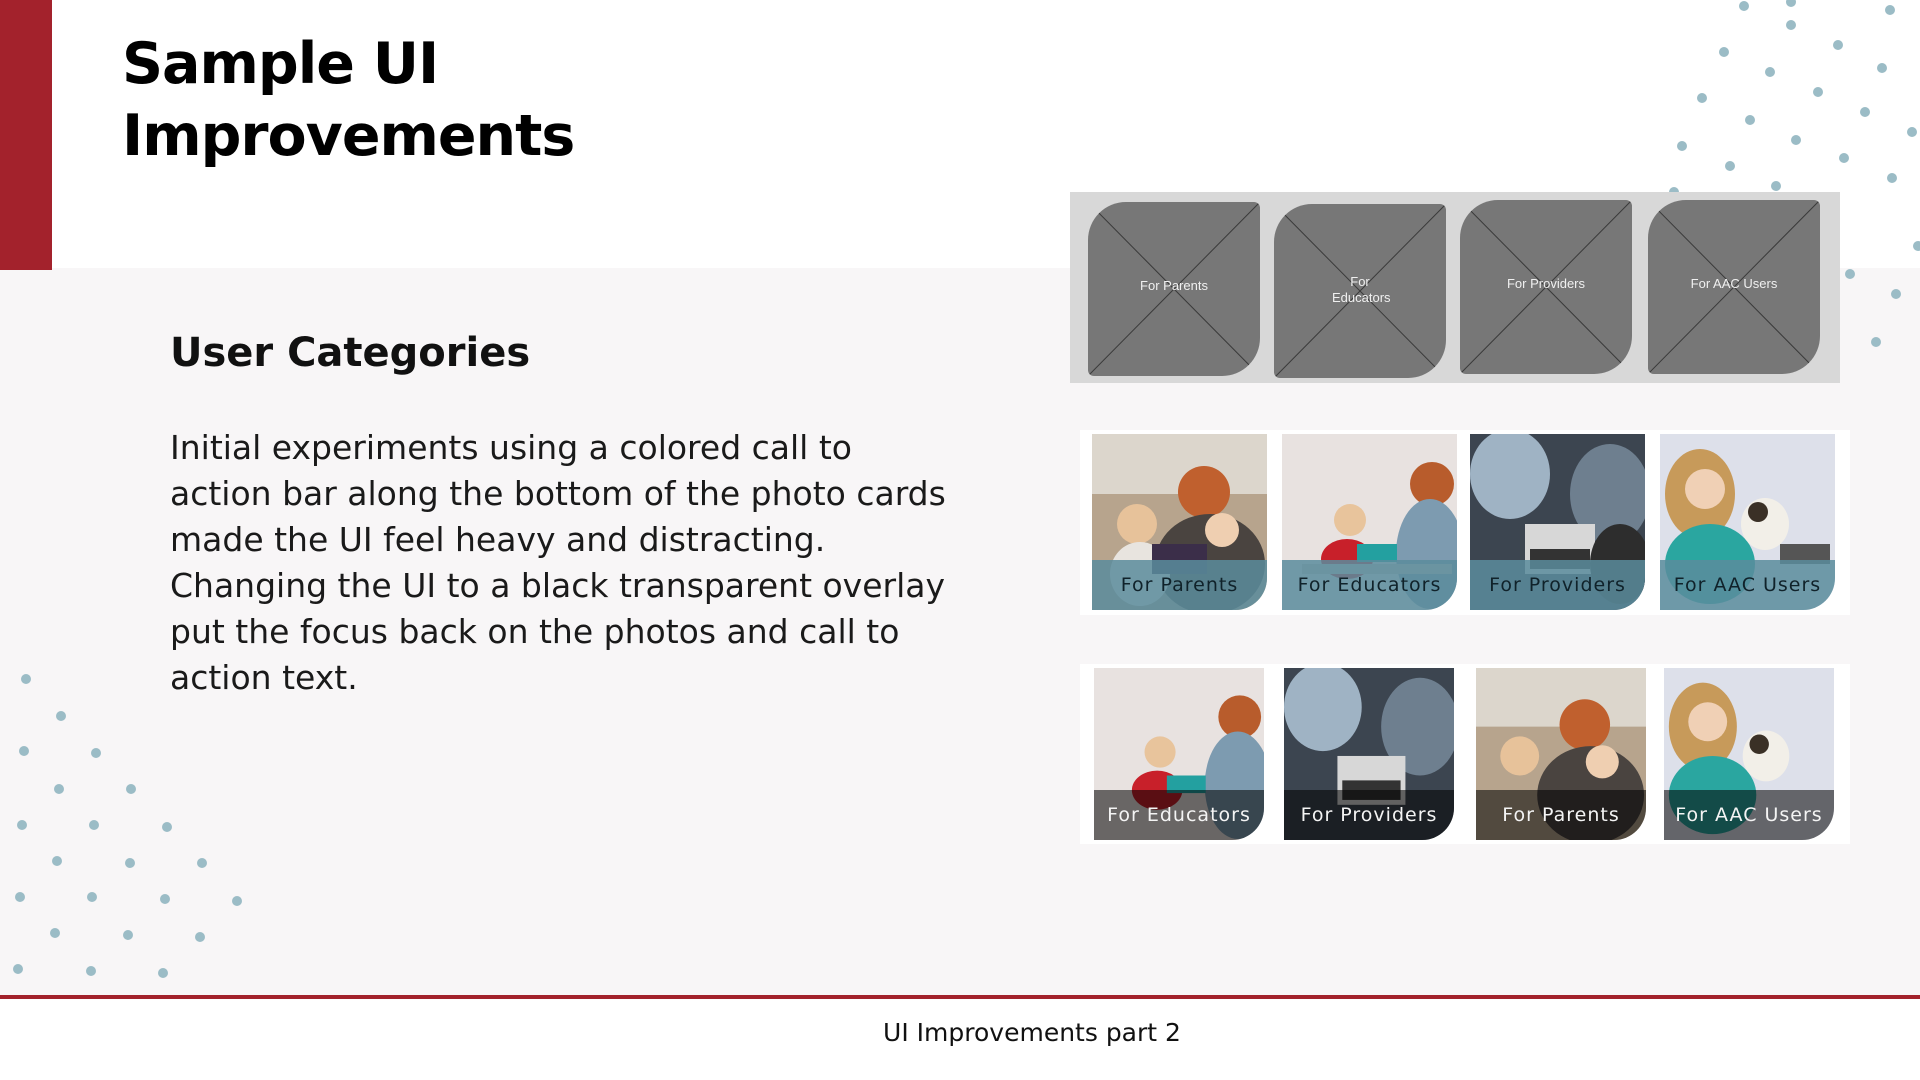 This screenshot has height=1080, width=1920. I want to click on cta-bar: For Providers, so click(1557, 585).